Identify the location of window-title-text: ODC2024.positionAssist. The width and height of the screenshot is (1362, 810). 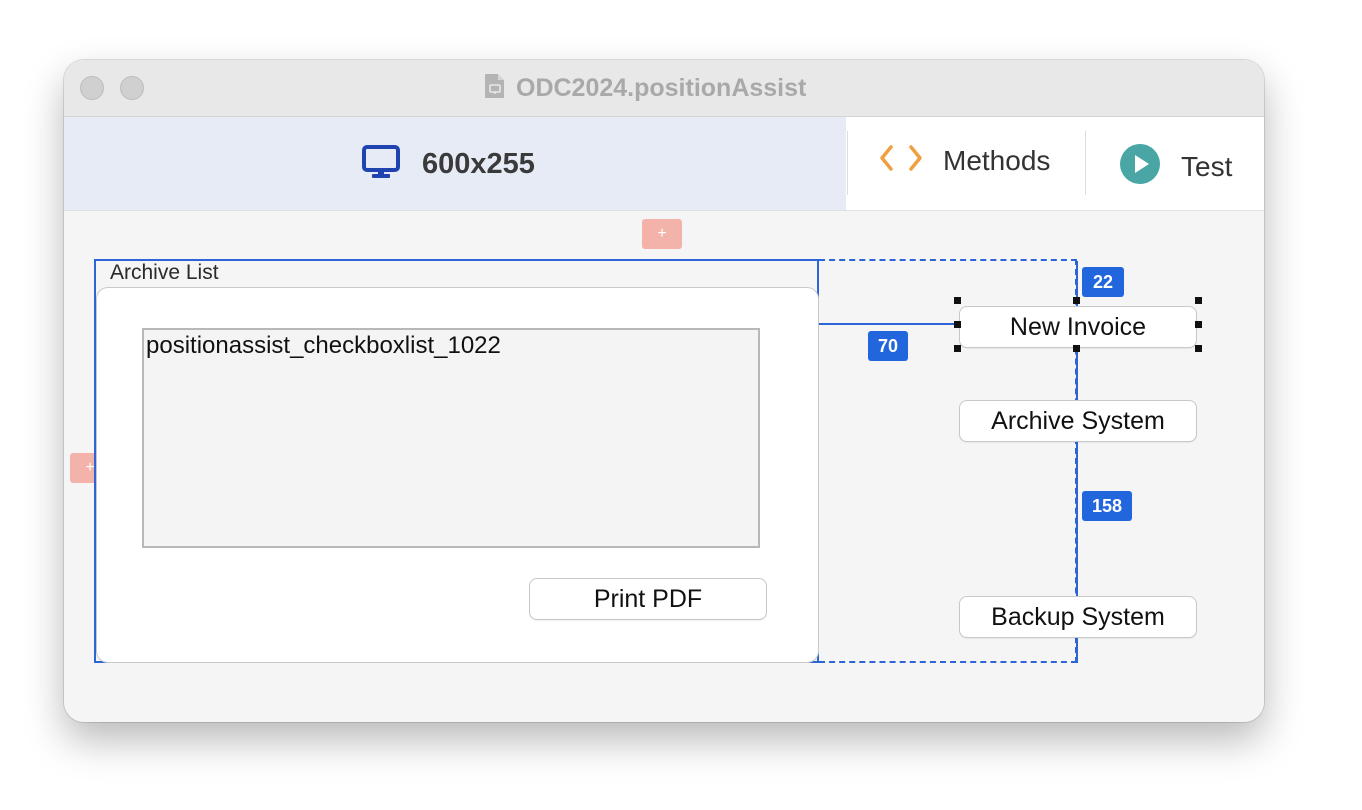
(661, 87).